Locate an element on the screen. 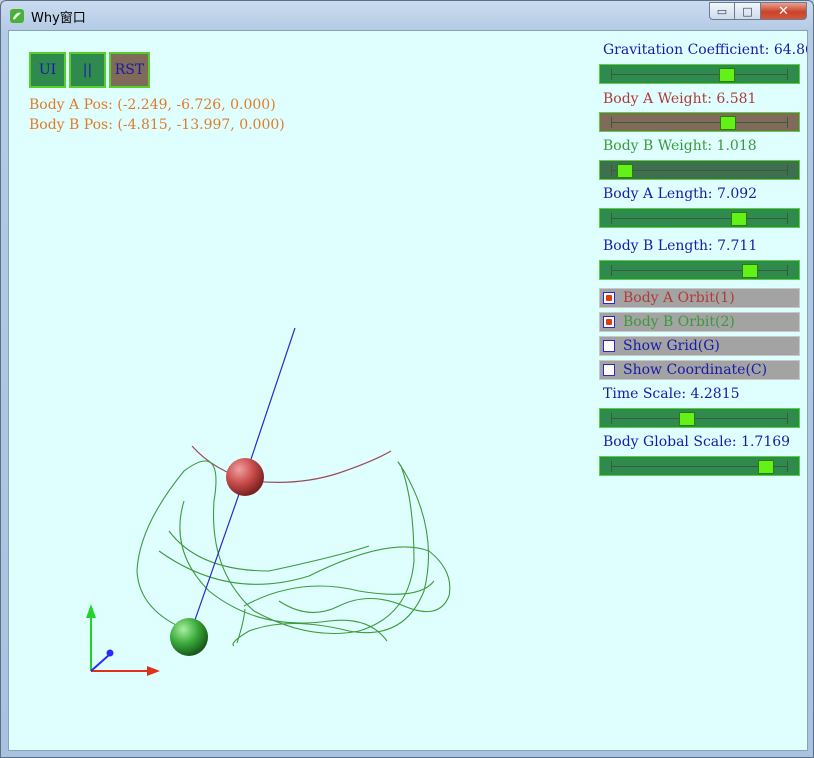 This screenshot has width=814, height=758. close-icon: ✕ is located at coordinates (783, 11).